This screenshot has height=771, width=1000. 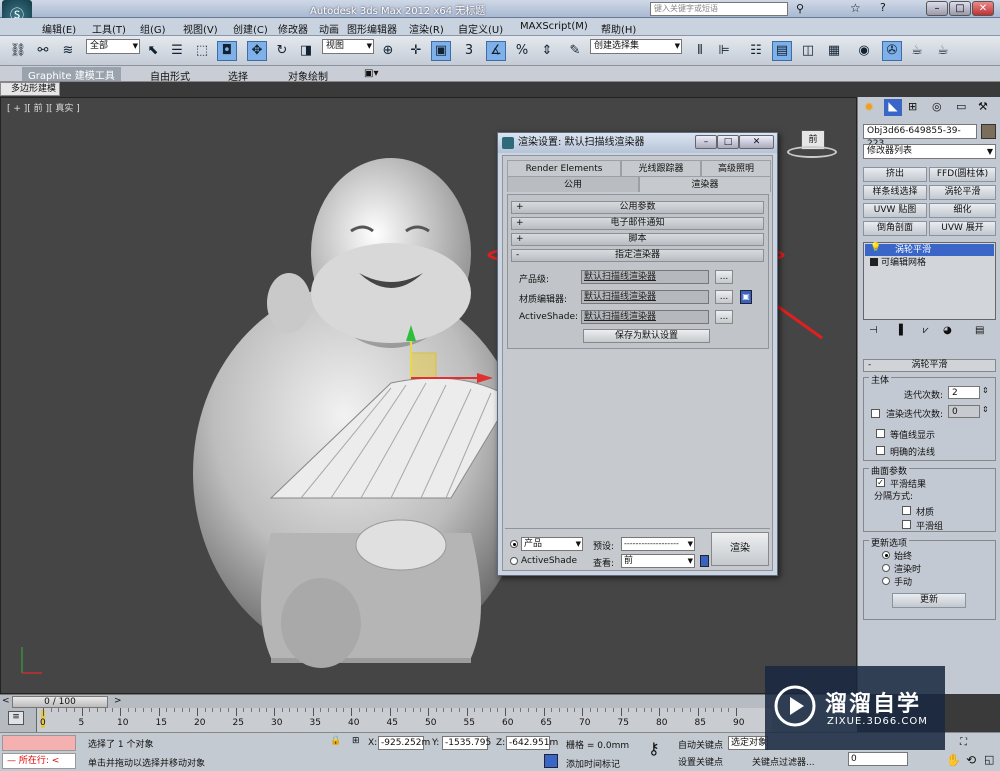 I want to click on menu-tools: 工具(T), so click(x=109, y=28).